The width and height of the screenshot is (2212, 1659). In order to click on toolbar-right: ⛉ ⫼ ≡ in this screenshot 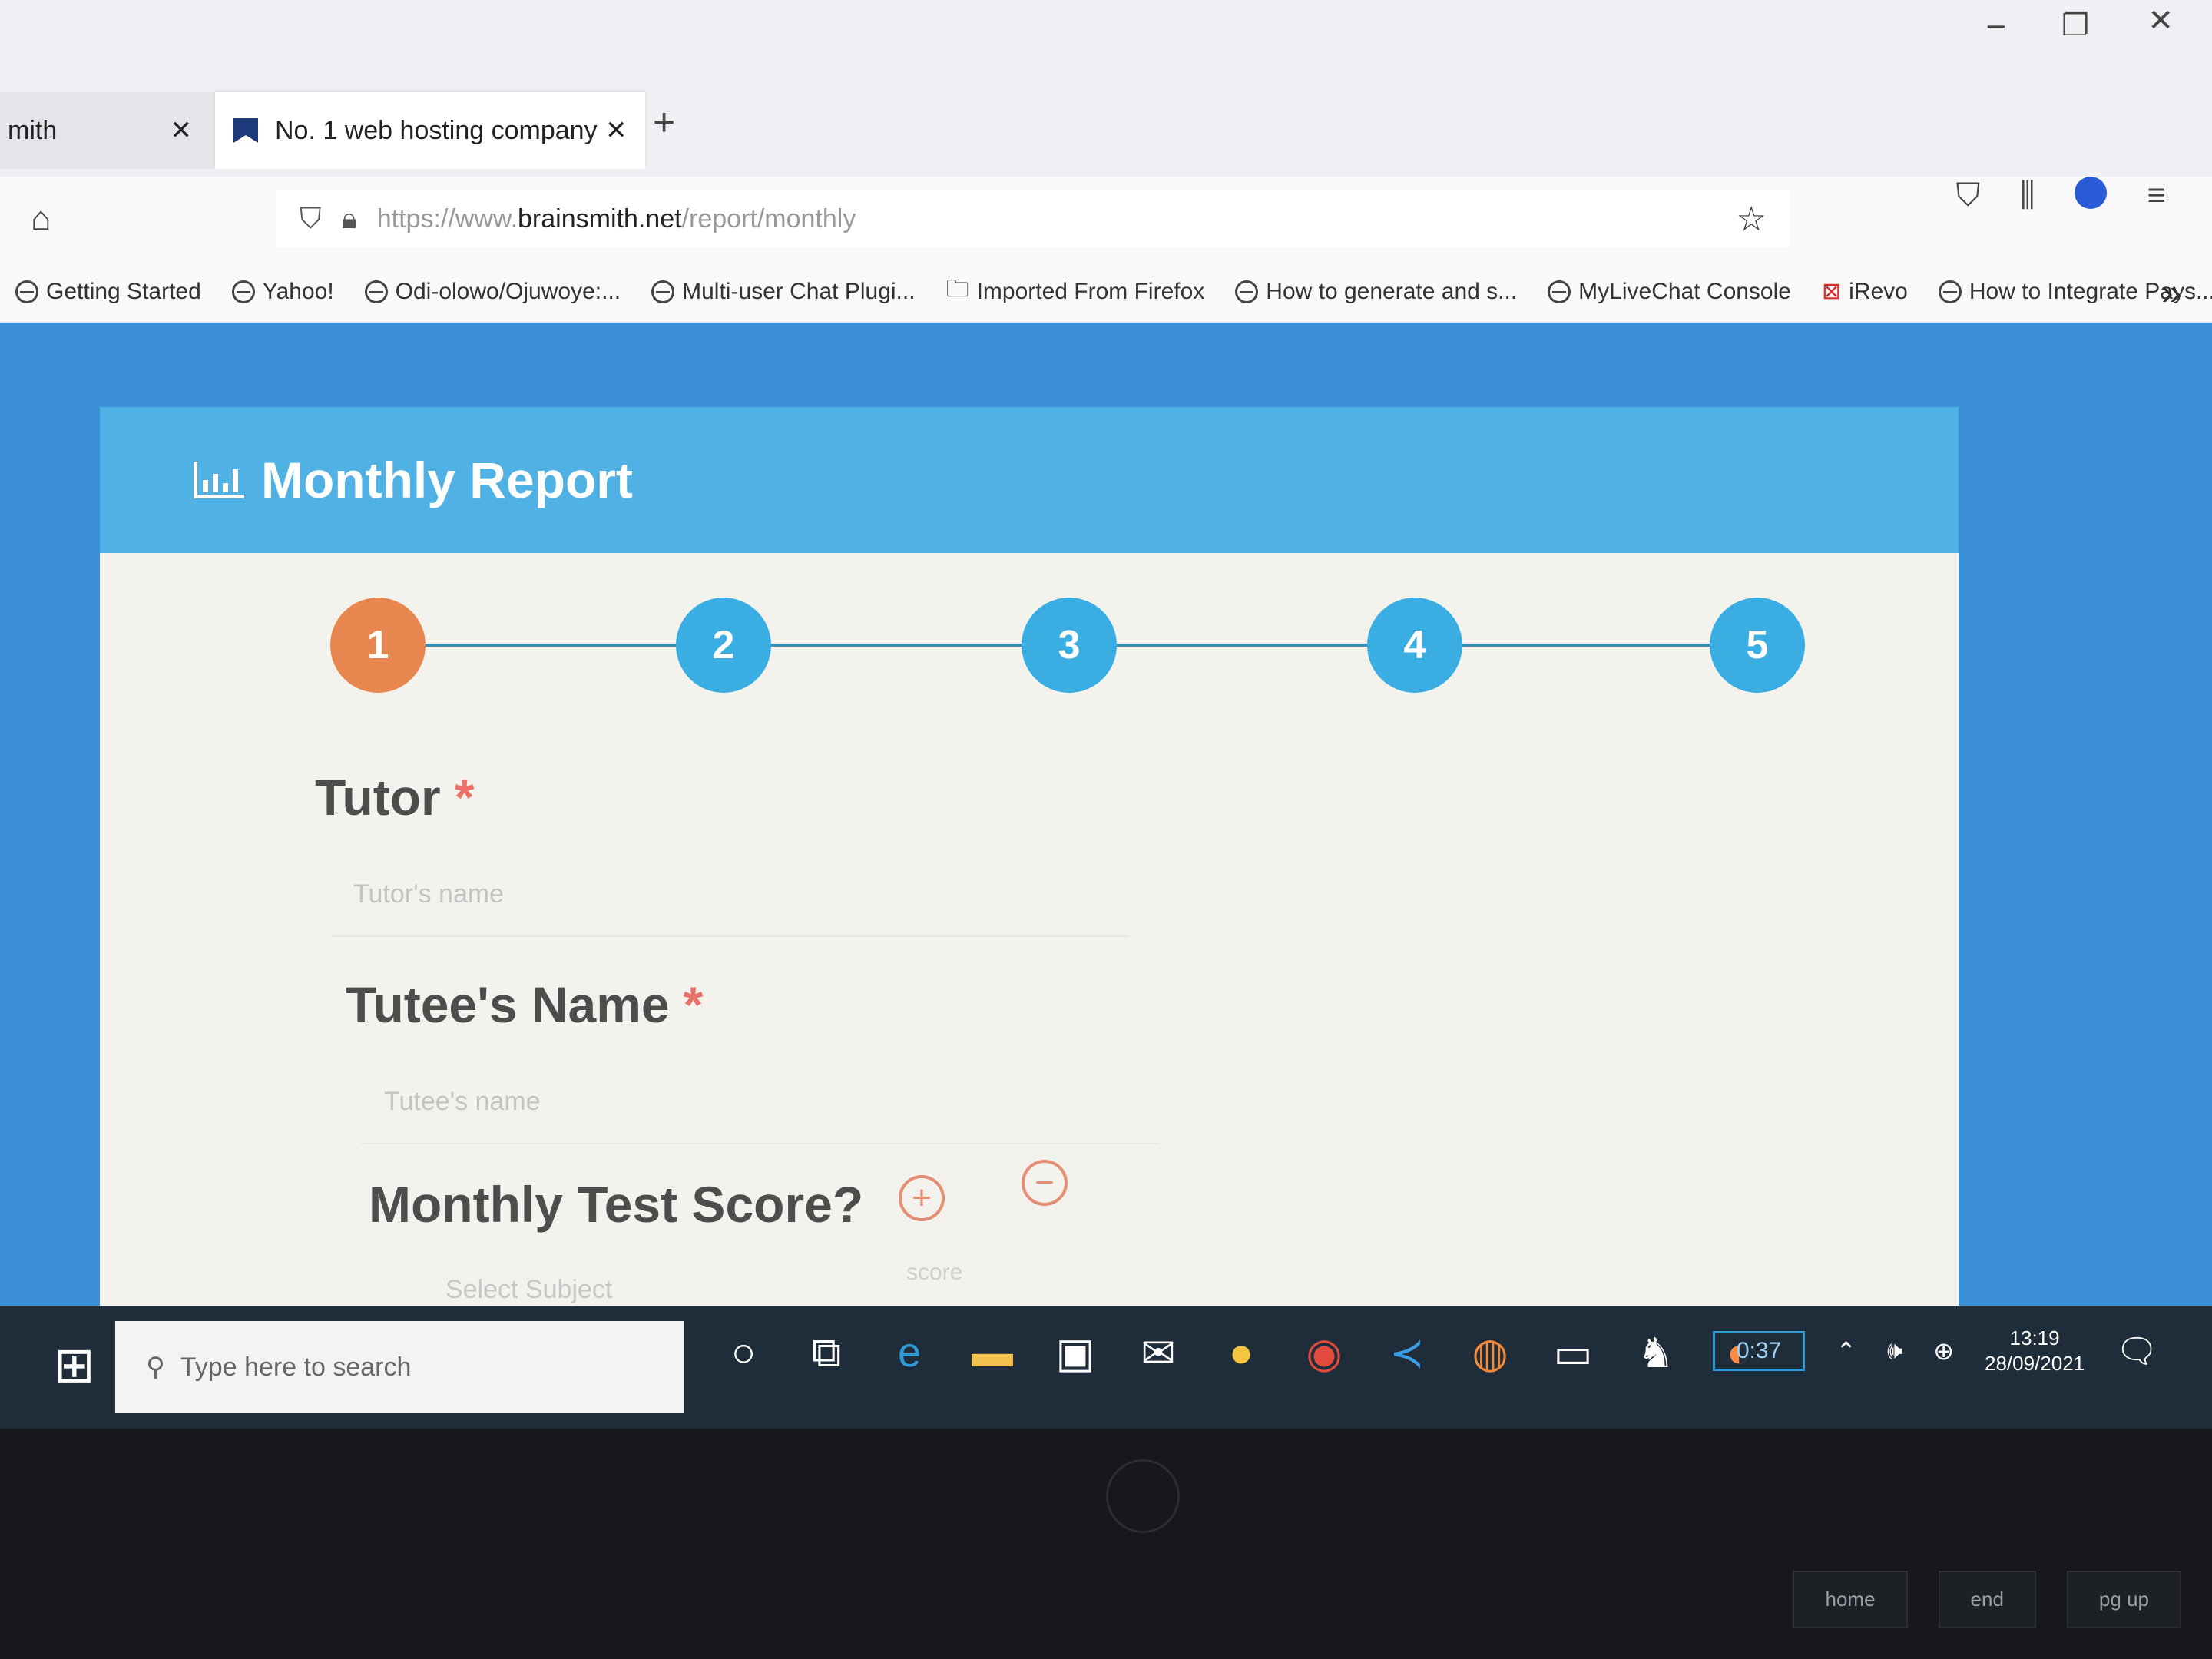, I will do `click(2061, 196)`.